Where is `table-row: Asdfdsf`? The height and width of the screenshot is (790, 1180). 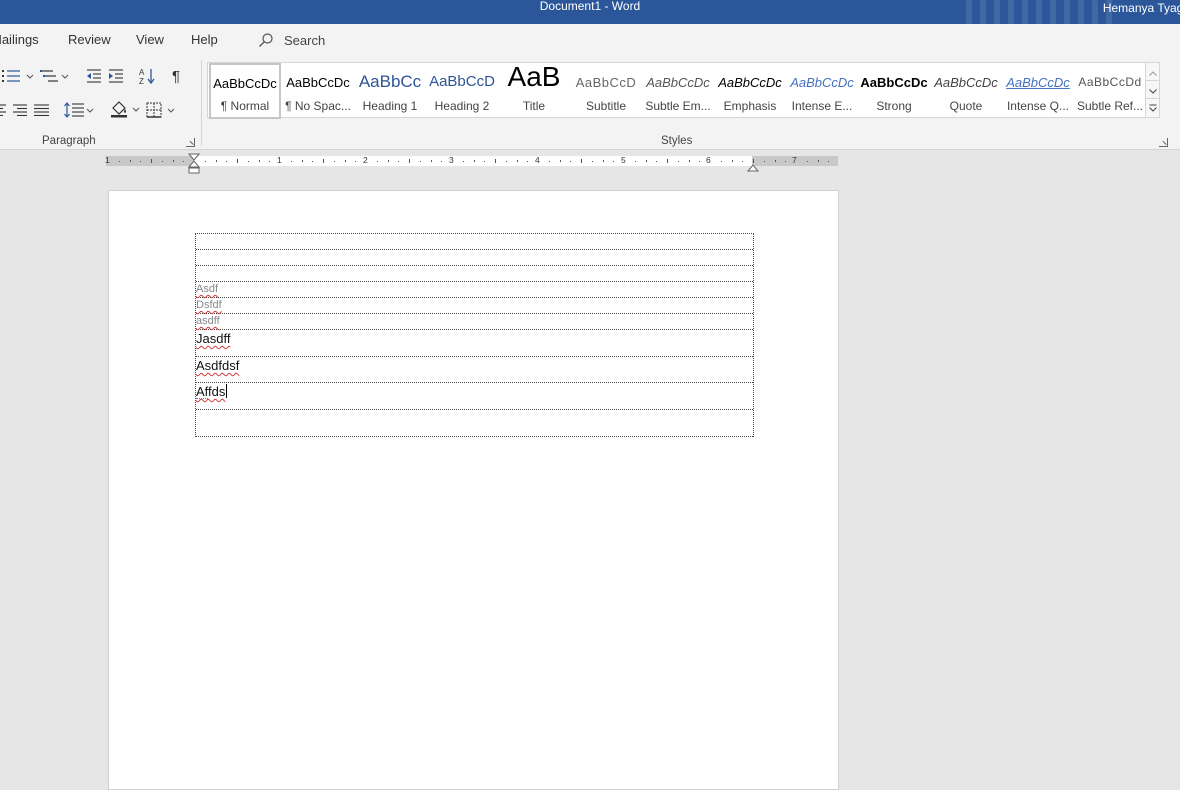 table-row: Asdfdsf is located at coordinates (474, 370).